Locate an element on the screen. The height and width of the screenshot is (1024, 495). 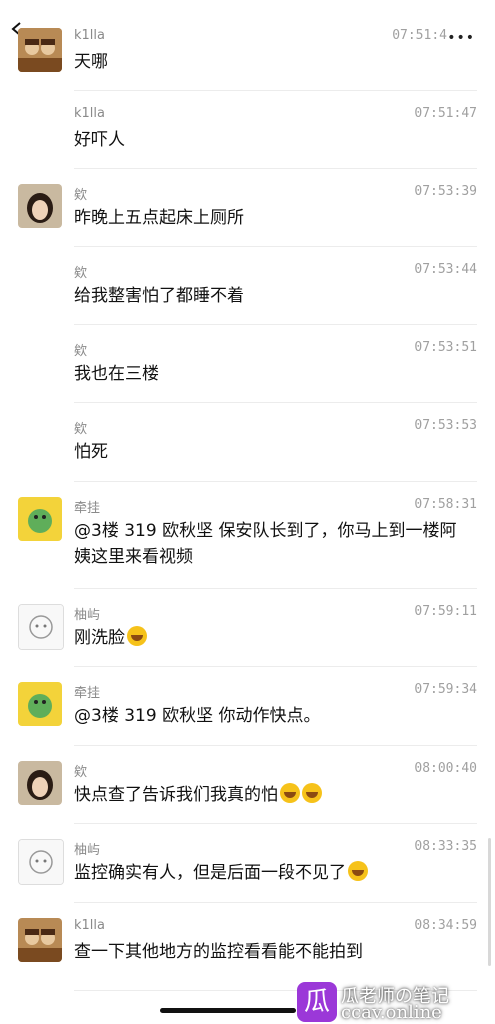
watermark-url: ccav.online is located at coordinates (391, 1012).